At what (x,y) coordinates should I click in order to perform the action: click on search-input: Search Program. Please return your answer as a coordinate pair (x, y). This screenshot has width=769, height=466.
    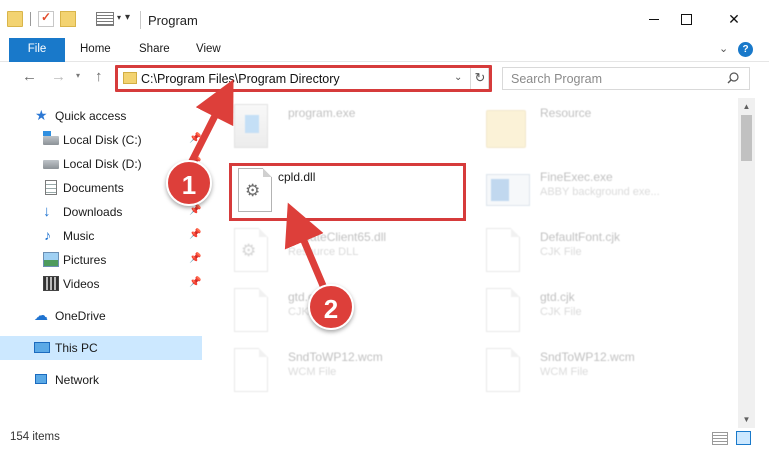
    Looking at the image, I should click on (626, 78).